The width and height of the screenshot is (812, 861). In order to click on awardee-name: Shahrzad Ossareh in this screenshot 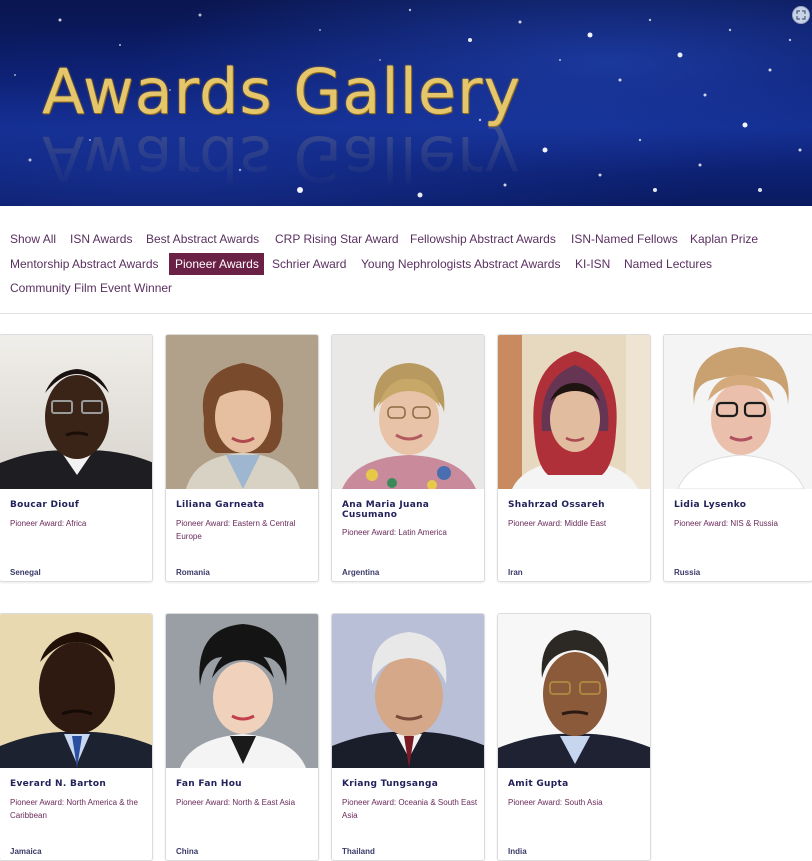, I will do `click(556, 505)`.